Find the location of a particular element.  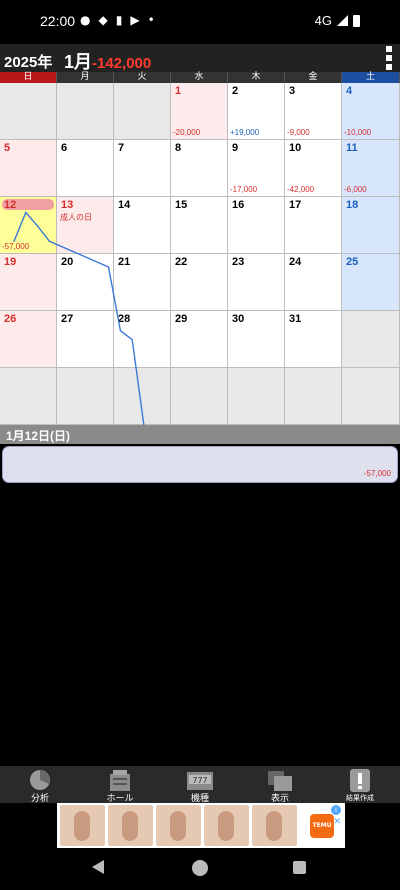

day-detail-card: -57,000 is located at coordinates (200, 464).